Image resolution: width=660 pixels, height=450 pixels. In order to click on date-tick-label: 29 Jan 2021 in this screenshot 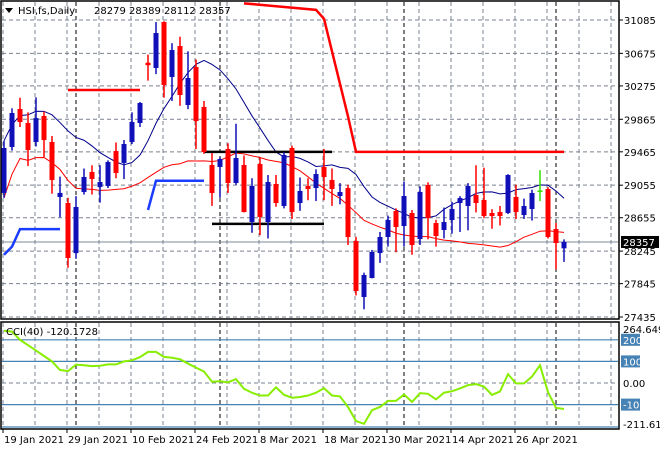, I will do `click(98, 440)`.